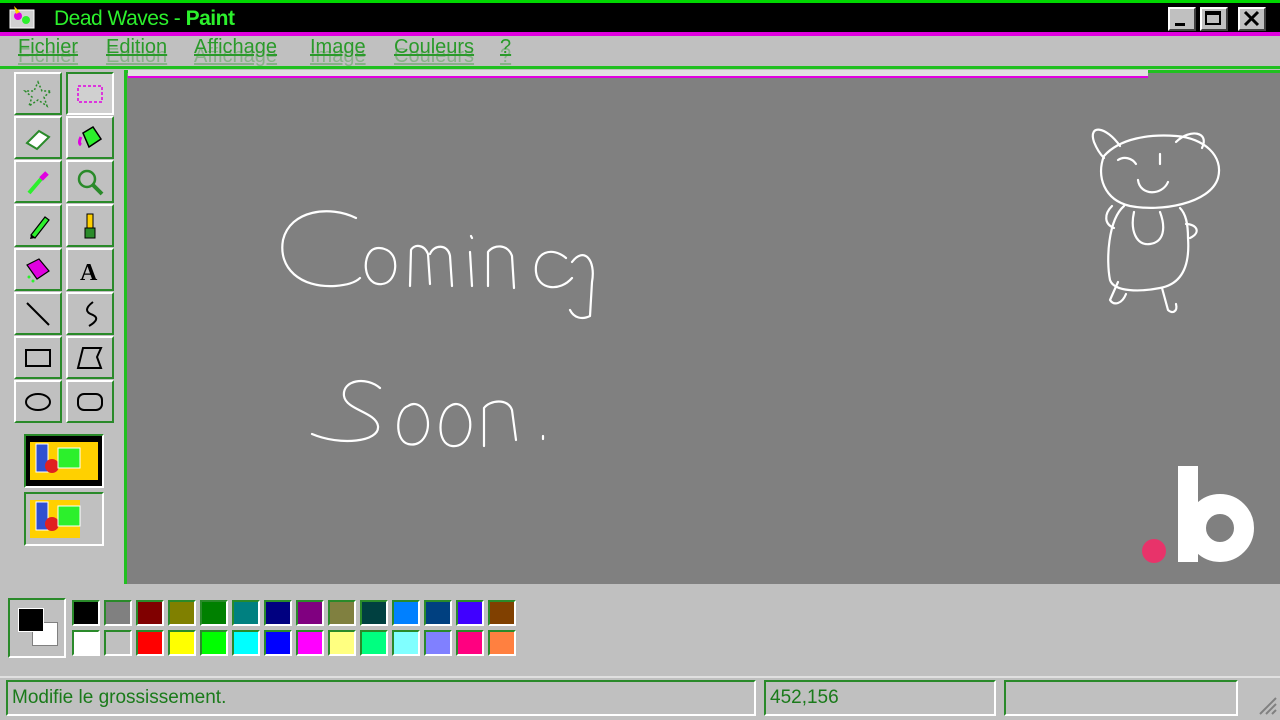 The height and width of the screenshot is (720, 1280). What do you see at coordinates (640, 67) in the screenshot?
I see `menu-divider` at bounding box center [640, 67].